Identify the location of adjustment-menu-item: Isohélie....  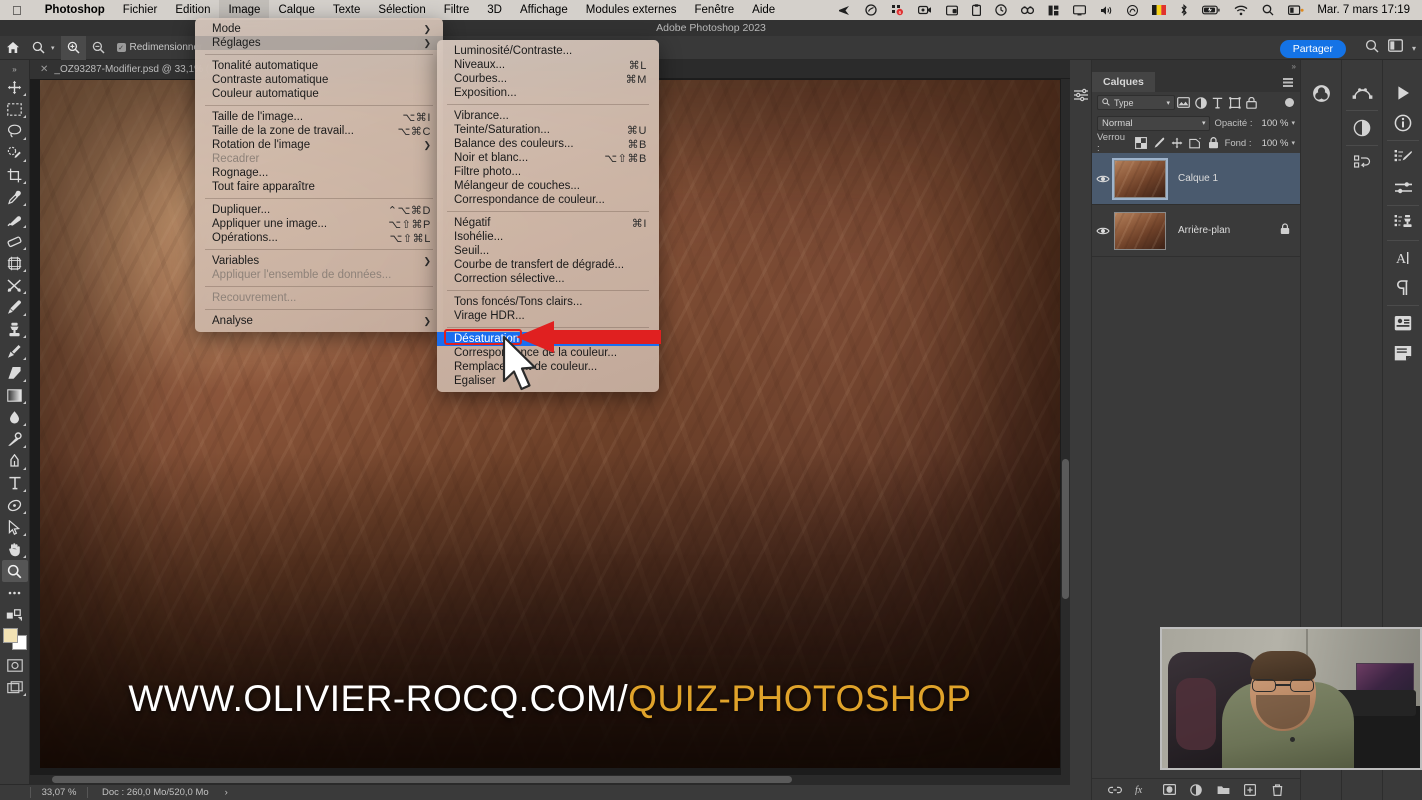
(548, 237).